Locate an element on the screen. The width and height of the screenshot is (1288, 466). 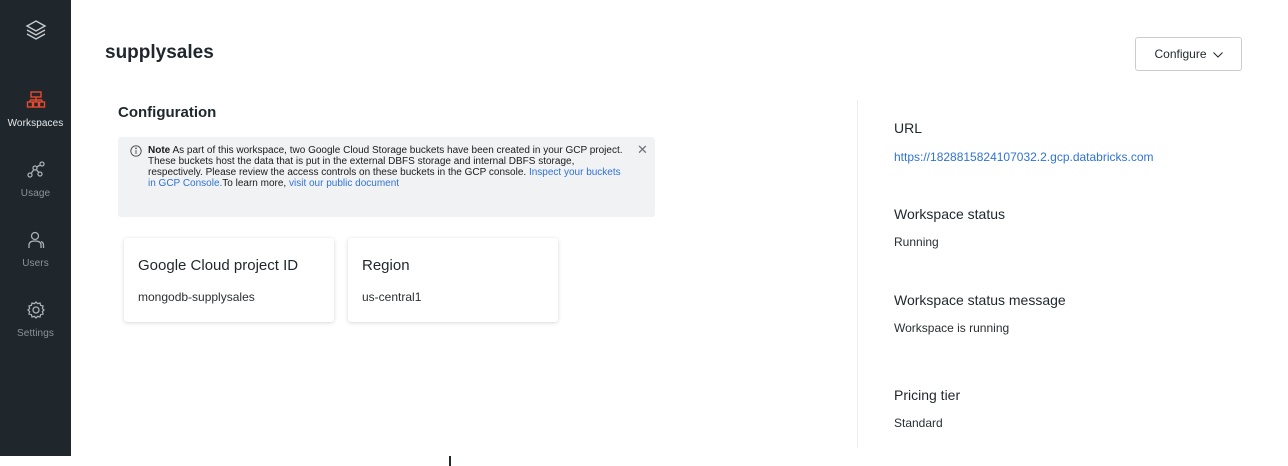
chevron-down-icon is located at coordinates (1217, 54).